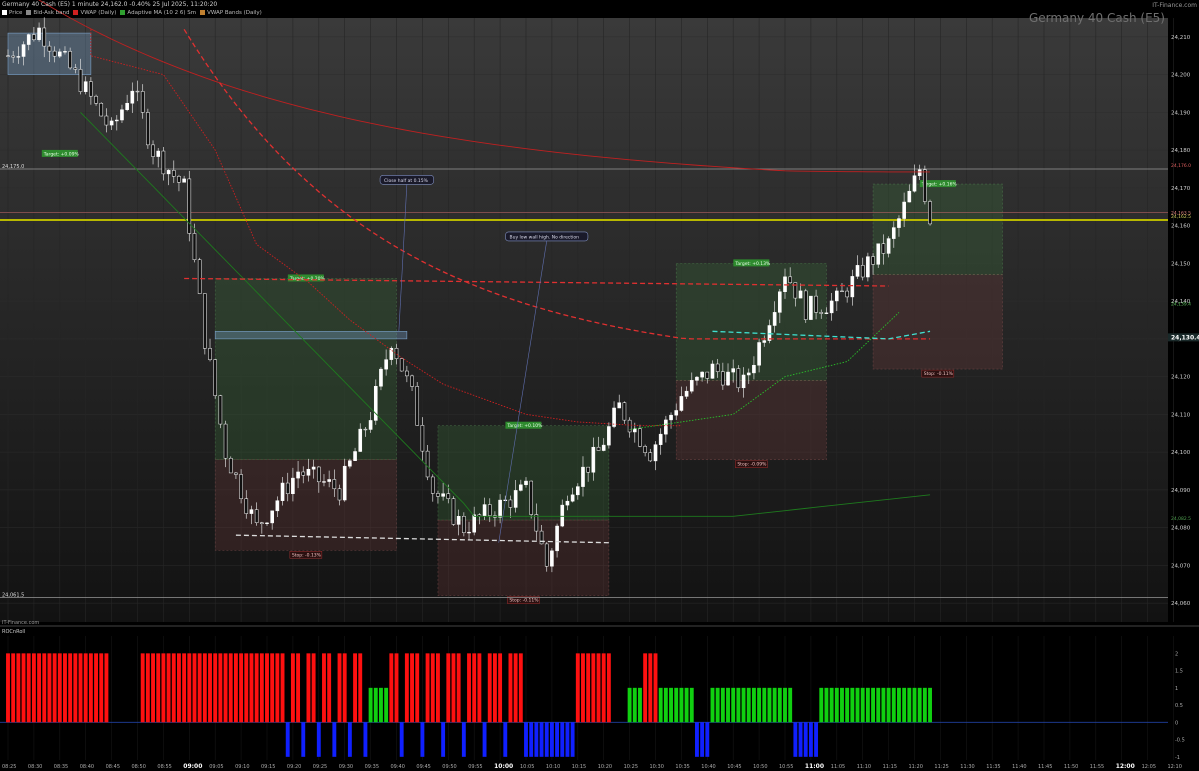 Image resolution: width=1199 pixels, height=771 pixels. I want to click on stop-label: Stop: -0.11%, so click(939, 374).